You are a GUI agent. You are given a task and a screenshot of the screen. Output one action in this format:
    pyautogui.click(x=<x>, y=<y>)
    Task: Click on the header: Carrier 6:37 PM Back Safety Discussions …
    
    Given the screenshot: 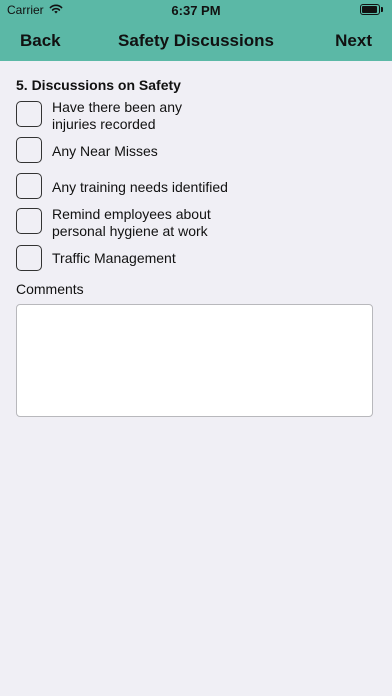 What is the action you would take?
    pyautogui.click(x=196, y=30)
    